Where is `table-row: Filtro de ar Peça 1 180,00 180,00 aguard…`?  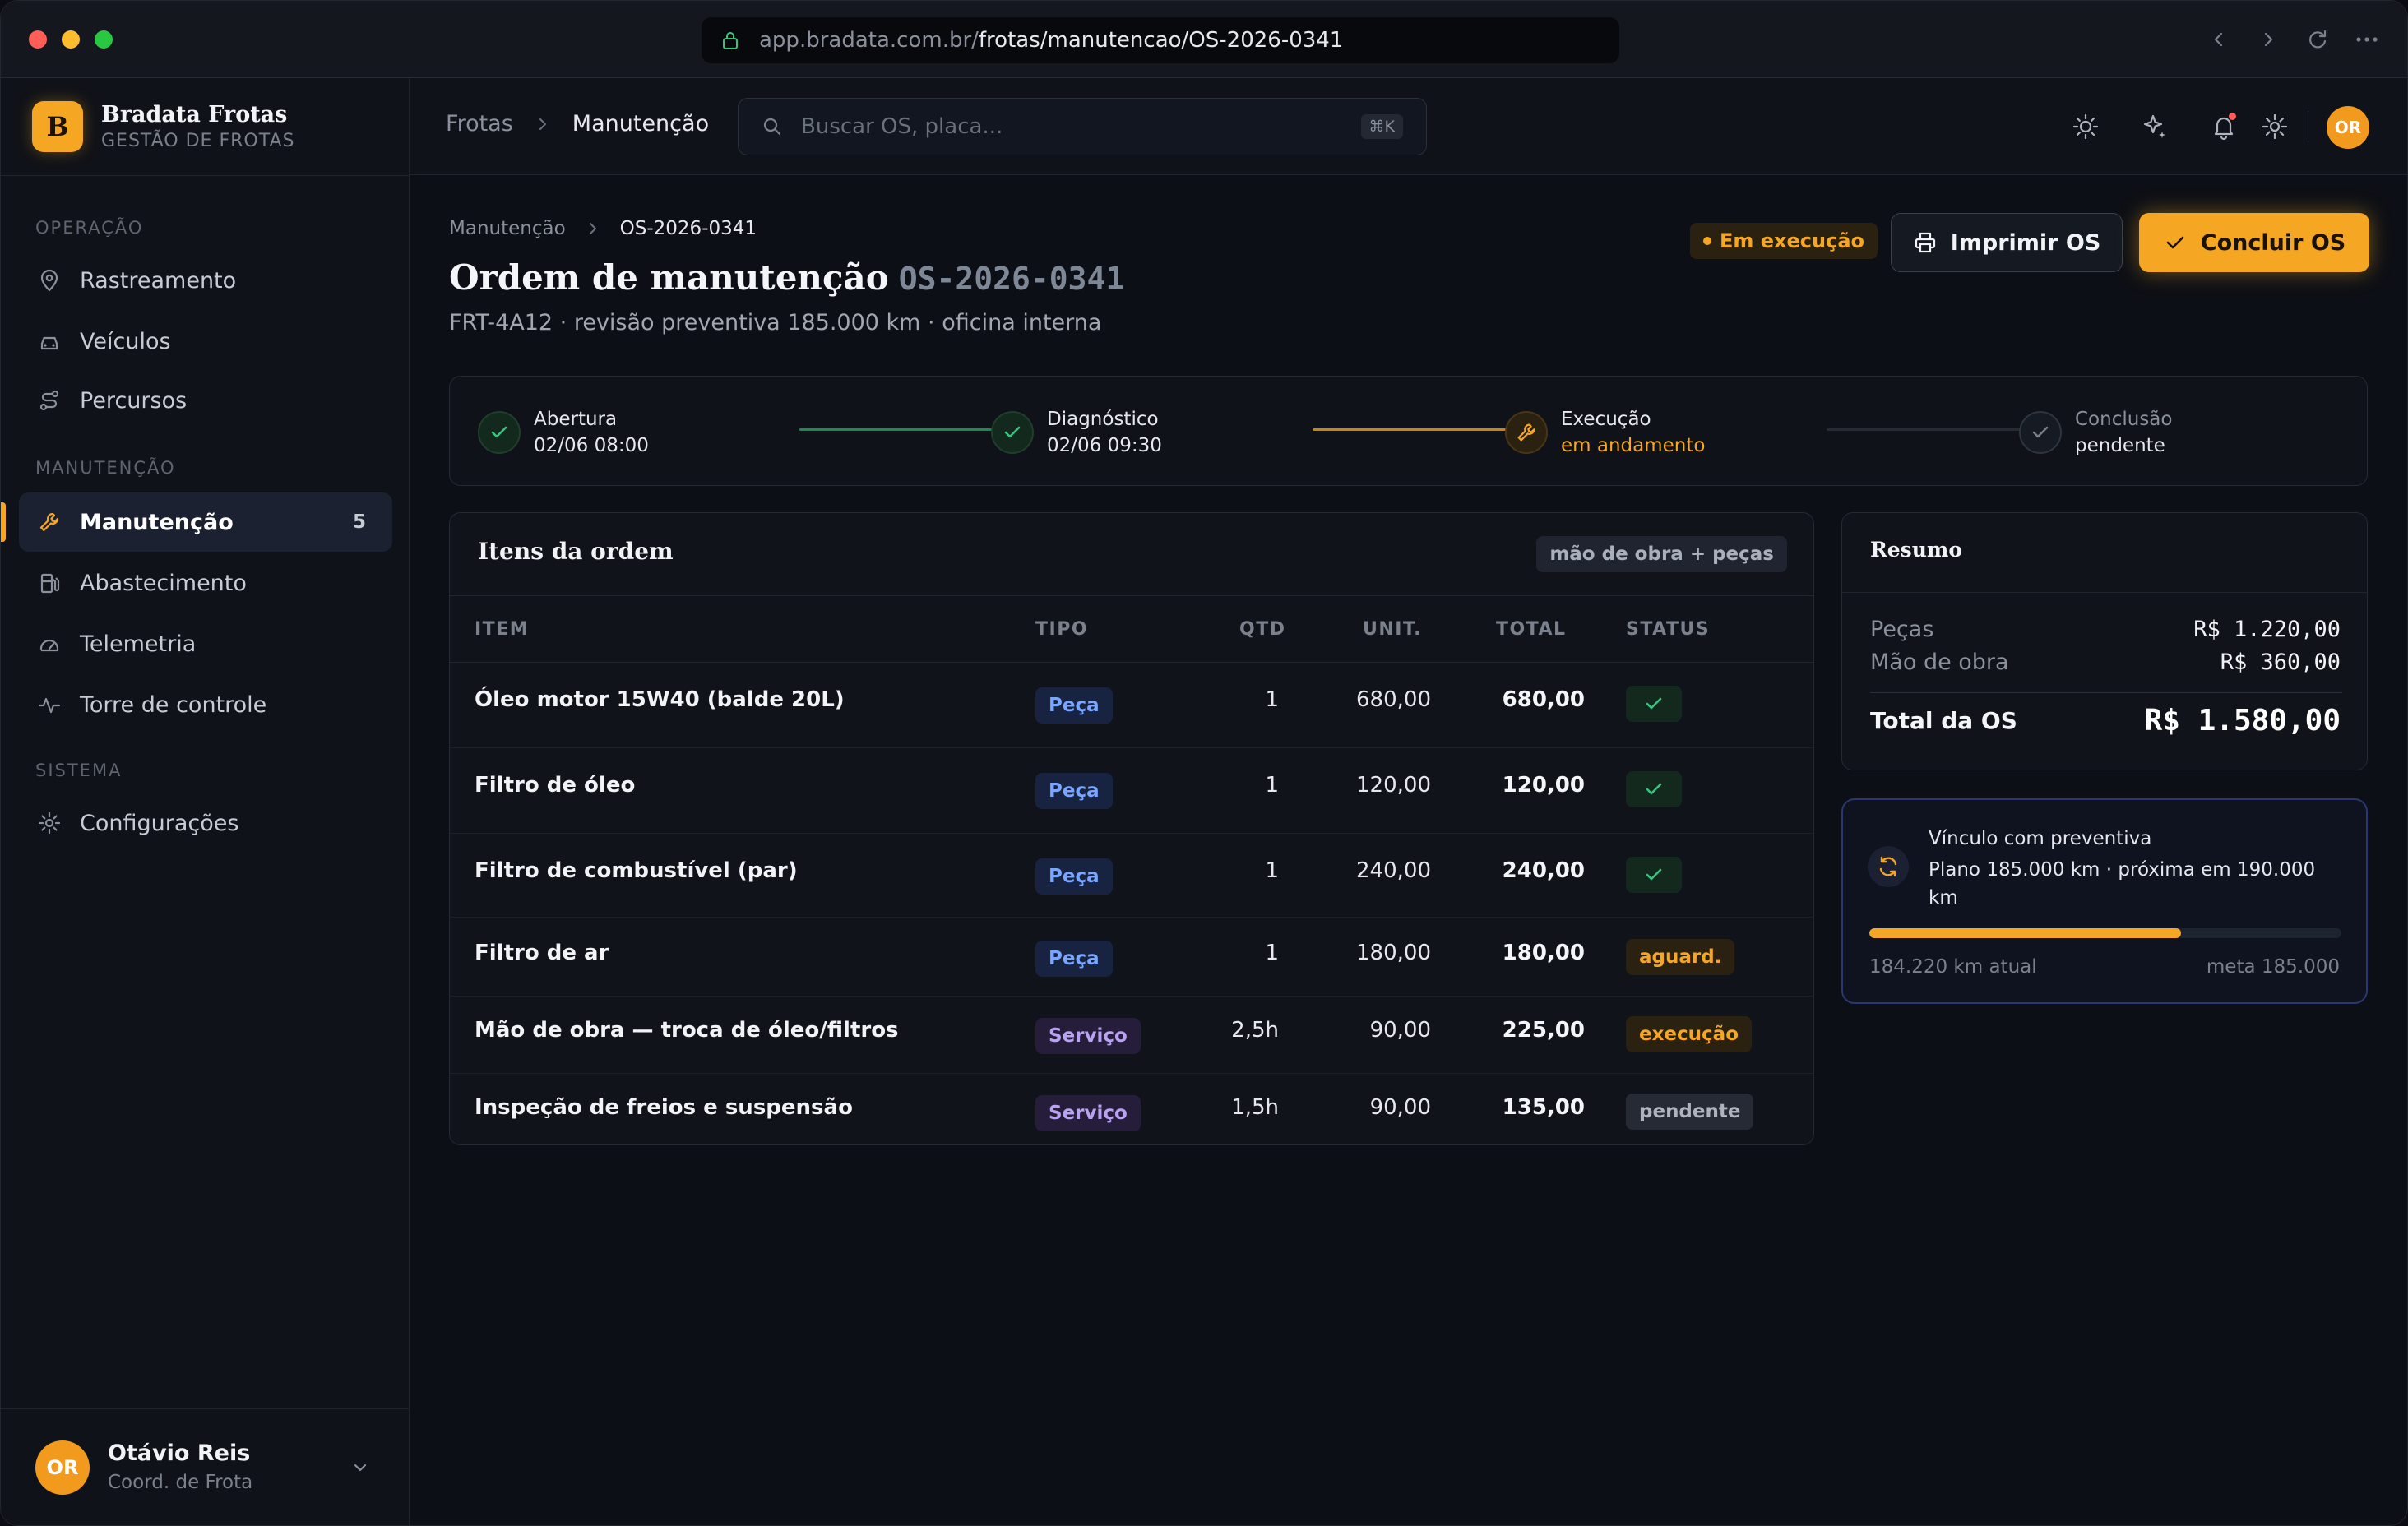
table-row: Filtro de ar Peça 1 180,00 180,00 aguard… is located at coordinates (1131, 957).